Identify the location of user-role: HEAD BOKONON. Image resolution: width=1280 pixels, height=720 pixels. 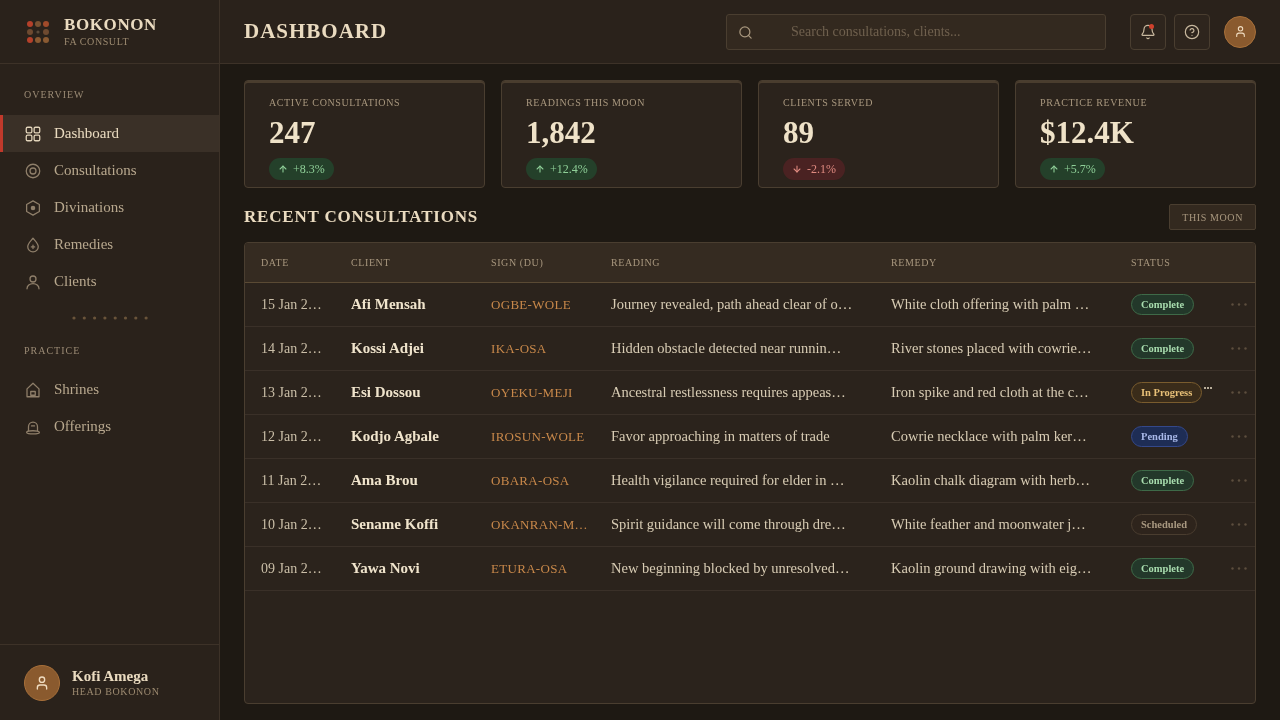
(116, 691).